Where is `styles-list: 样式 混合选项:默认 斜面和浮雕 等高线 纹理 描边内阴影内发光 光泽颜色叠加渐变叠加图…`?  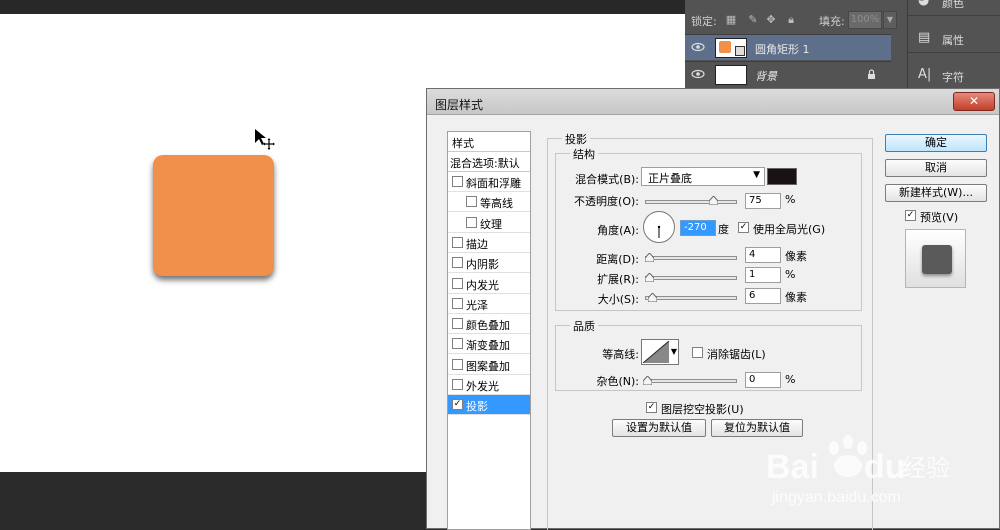
styles-list: 样式 混合选项:默认 斜面和浮雕 等高线 纹理 描边内阴影内发光 光泽颜色叠加渐变叠加图… is located at coordinates (489, 330).